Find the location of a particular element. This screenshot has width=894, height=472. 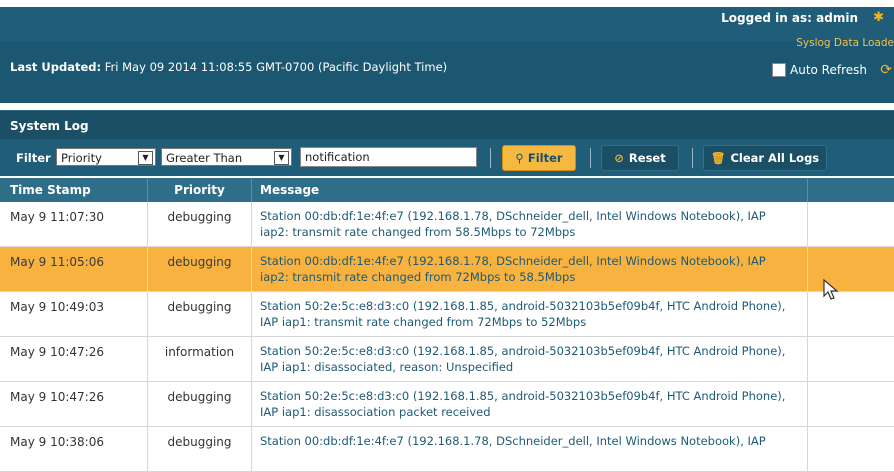

logged-in-user: Logged in as: admin is located at coordinates (789, 18).